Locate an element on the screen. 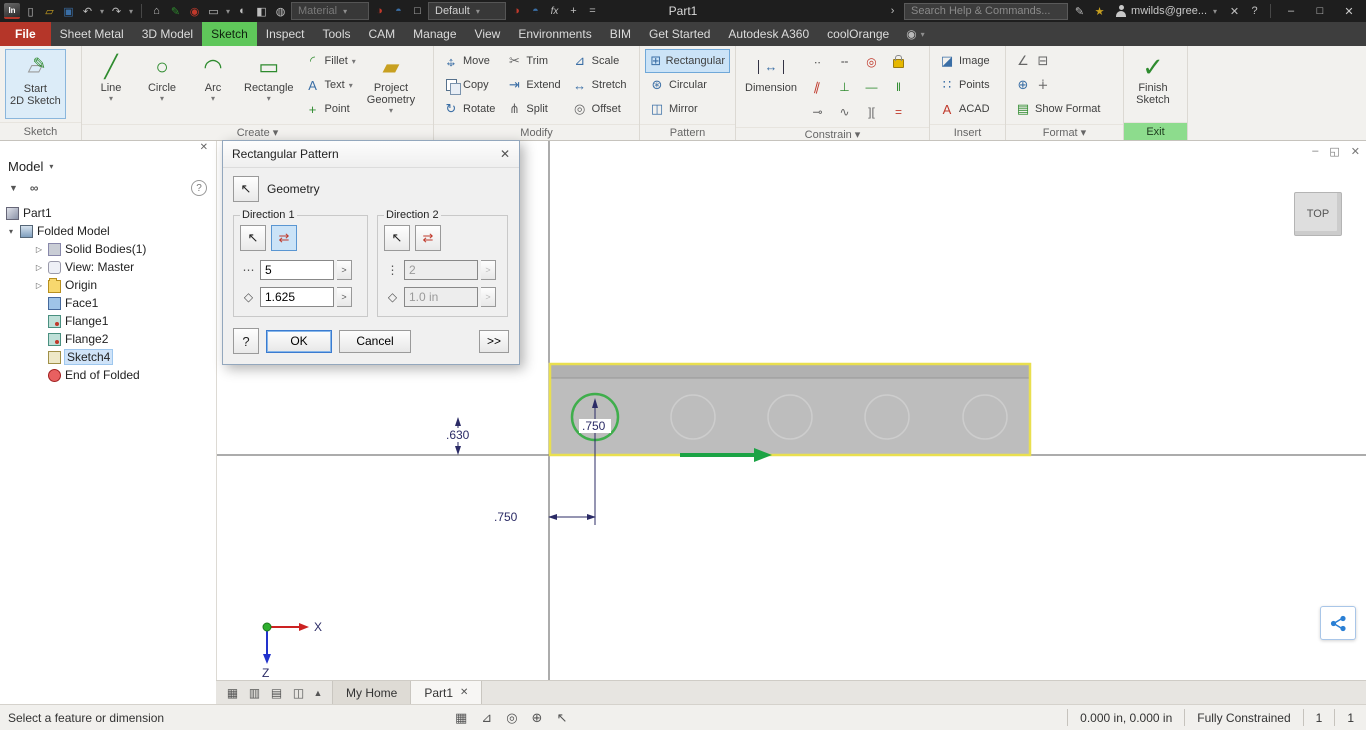  geometry-pick-button: ↖ is located at coordinates (246, 189).